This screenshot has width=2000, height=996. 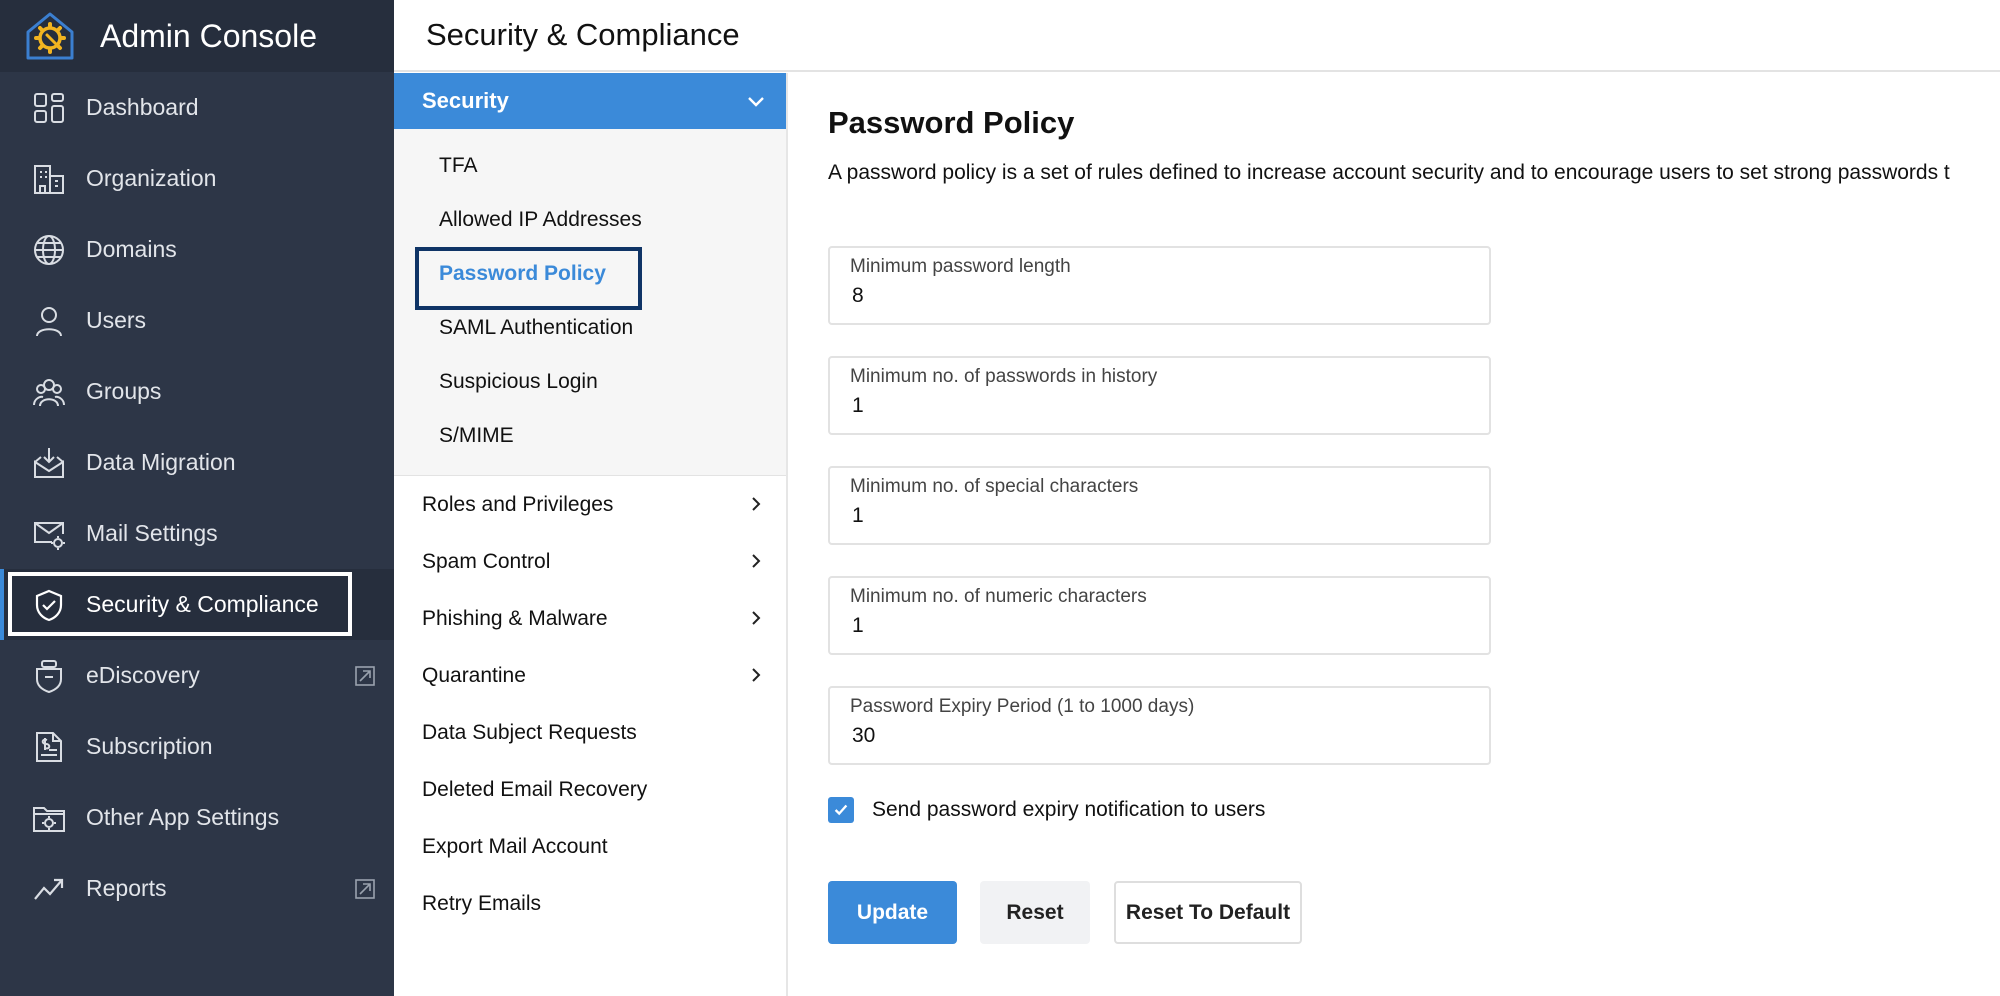 I want to click on submenu-item-saml: SAML Authentication, so click(x=590, y=328).